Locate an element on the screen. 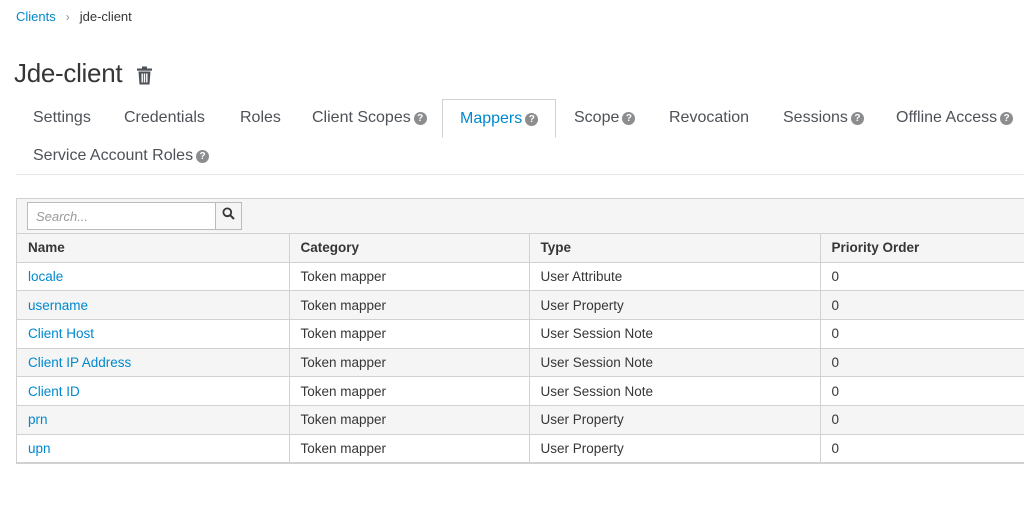 Image resolution: width=1024 pixels, height=513 pixels. tab-sessions: Sessions? is located at coordinates (823, 118).